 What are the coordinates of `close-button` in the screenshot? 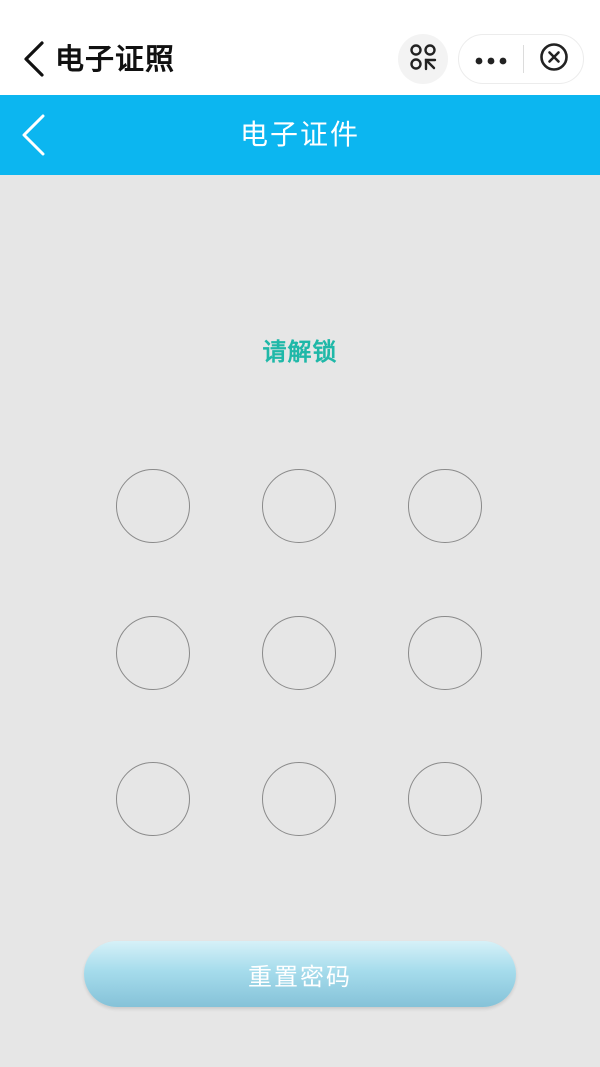 It's located at (553, 59).